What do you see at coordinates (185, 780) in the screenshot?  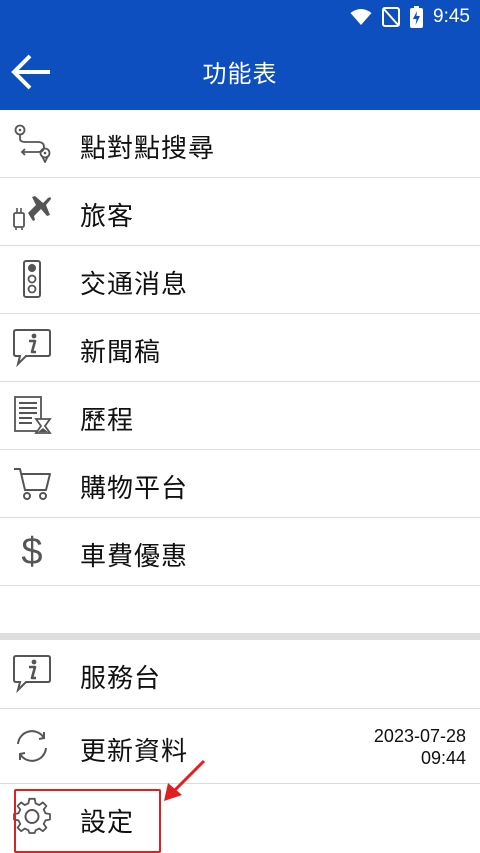 I see `annotation-arrow-icon` at bounding box center [185, 780].